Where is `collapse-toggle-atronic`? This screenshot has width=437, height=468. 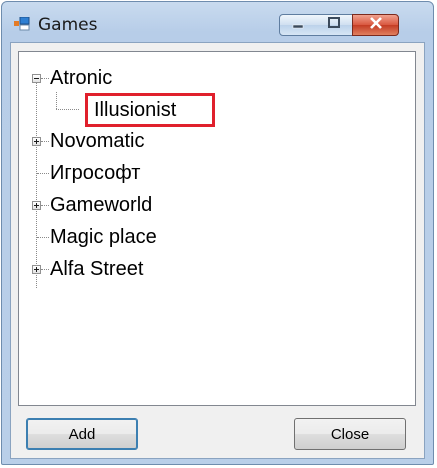
collapse-toggle-atronic is located at coordinates (36, 78).